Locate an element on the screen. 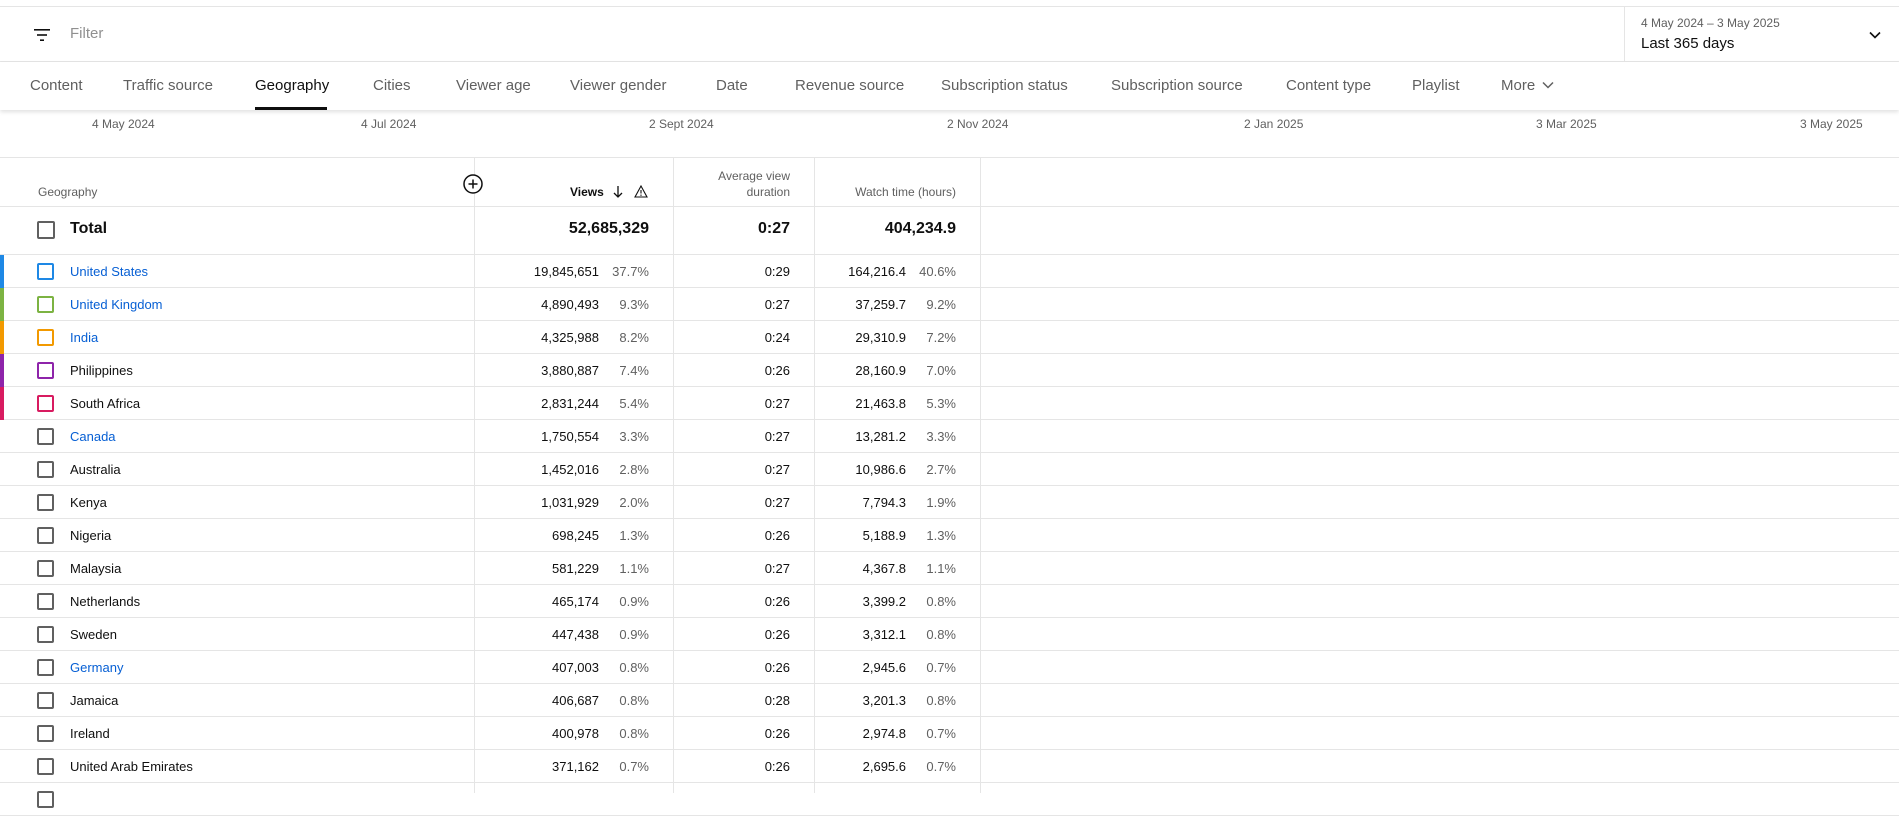  row-geography: Malaysia is located at coordinates (96, 568).